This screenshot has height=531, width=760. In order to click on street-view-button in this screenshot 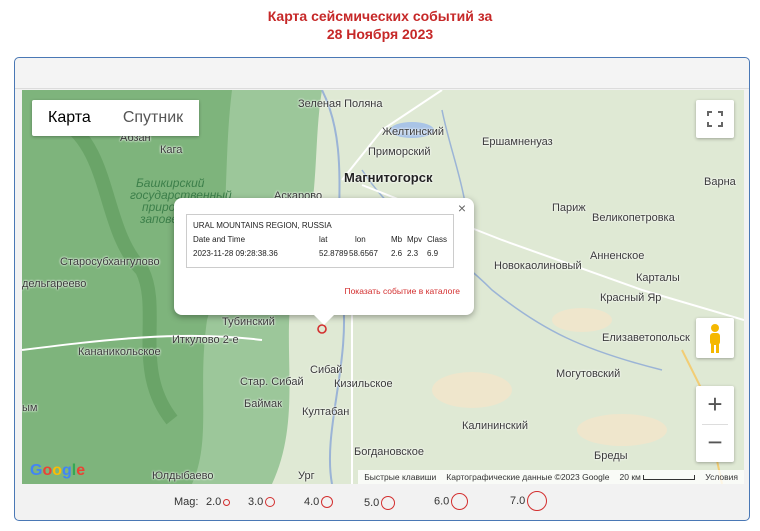, I will do `click(715, 338)`.